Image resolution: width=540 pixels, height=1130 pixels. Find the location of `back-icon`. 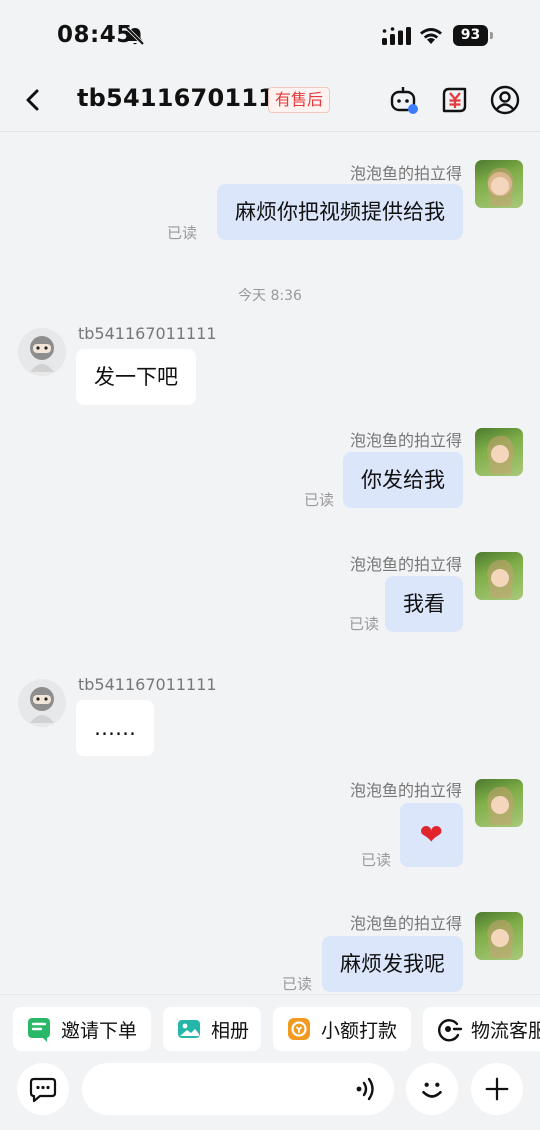

back-icon is located at coordinates (33, 100).